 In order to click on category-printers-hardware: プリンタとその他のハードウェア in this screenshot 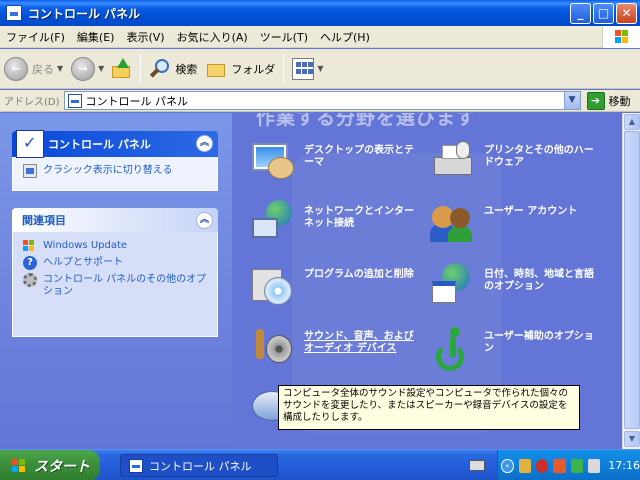, I will do `click(516, 162)`.